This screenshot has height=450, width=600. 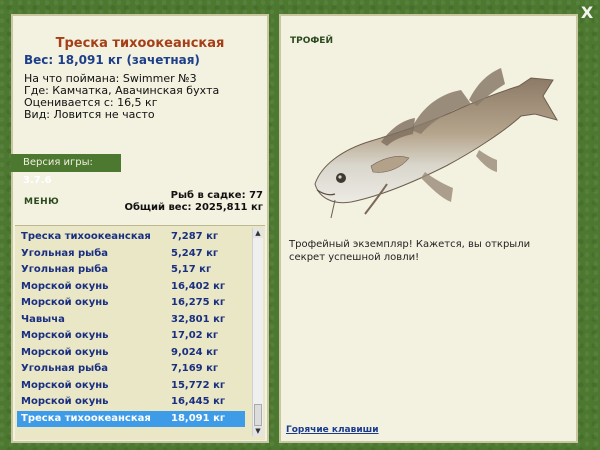 What do you see at coordinates (198, 286) in the screenshot?
I see `catch-weight: 16,402 кг` at bounding box center [198, 286].